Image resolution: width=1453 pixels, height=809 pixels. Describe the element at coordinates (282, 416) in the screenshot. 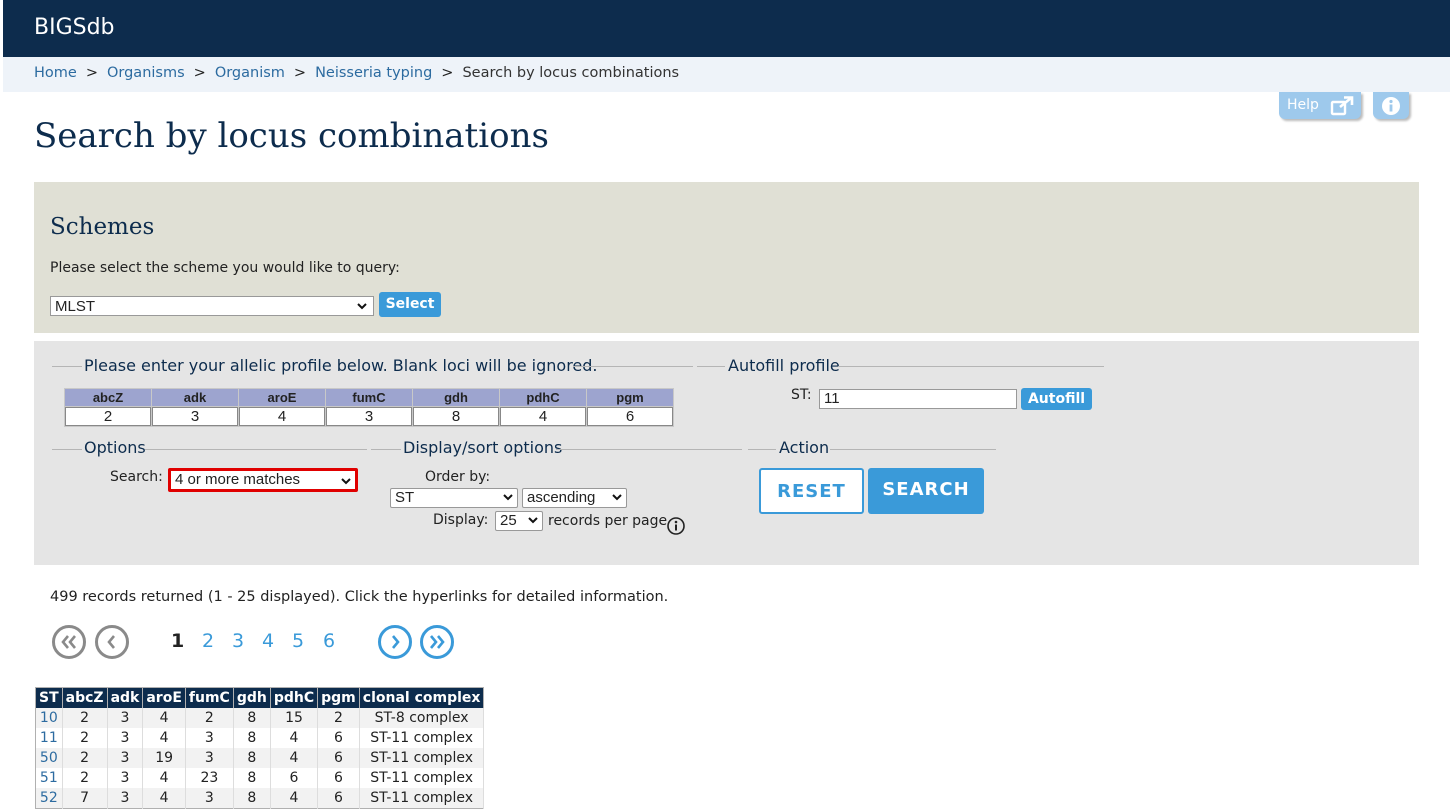

I see `locus-input-aroe: 4` at that location.